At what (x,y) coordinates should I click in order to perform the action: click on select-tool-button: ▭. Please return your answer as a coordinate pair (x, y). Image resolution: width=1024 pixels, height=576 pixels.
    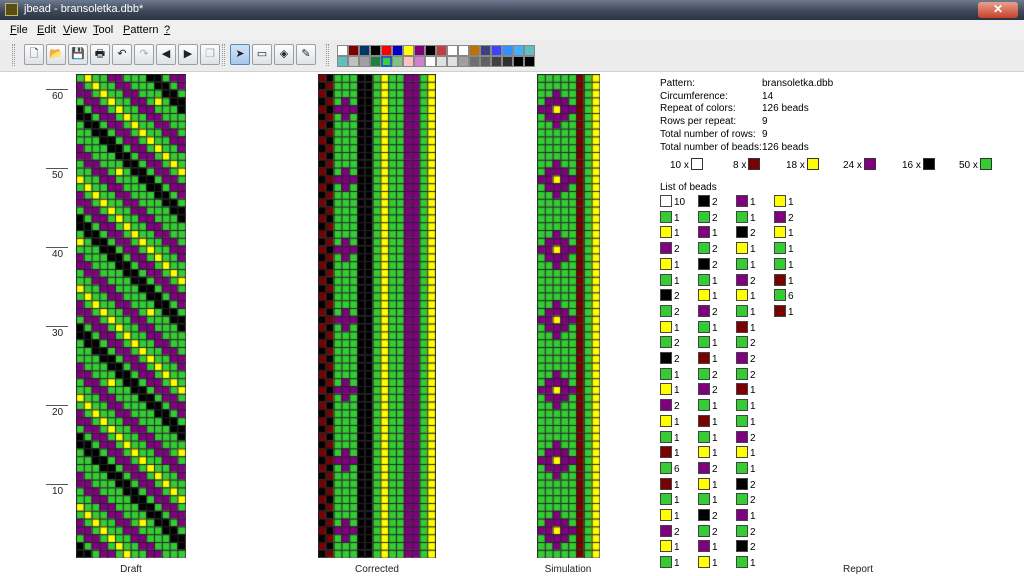
    Looking at the image, I should click on (262, 54).